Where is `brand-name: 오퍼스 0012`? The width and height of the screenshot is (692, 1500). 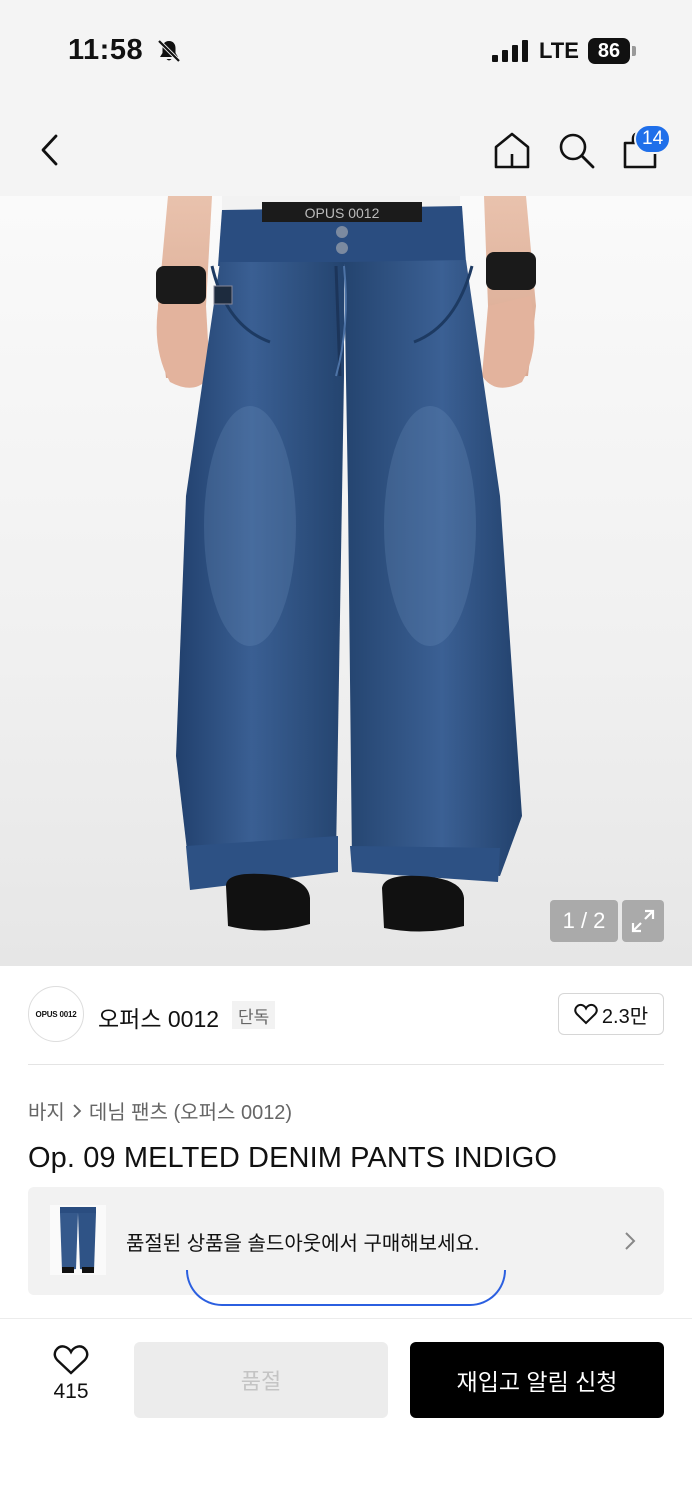
brand-name: 오퍼스 0012 is located at coordinates (158, 1017).